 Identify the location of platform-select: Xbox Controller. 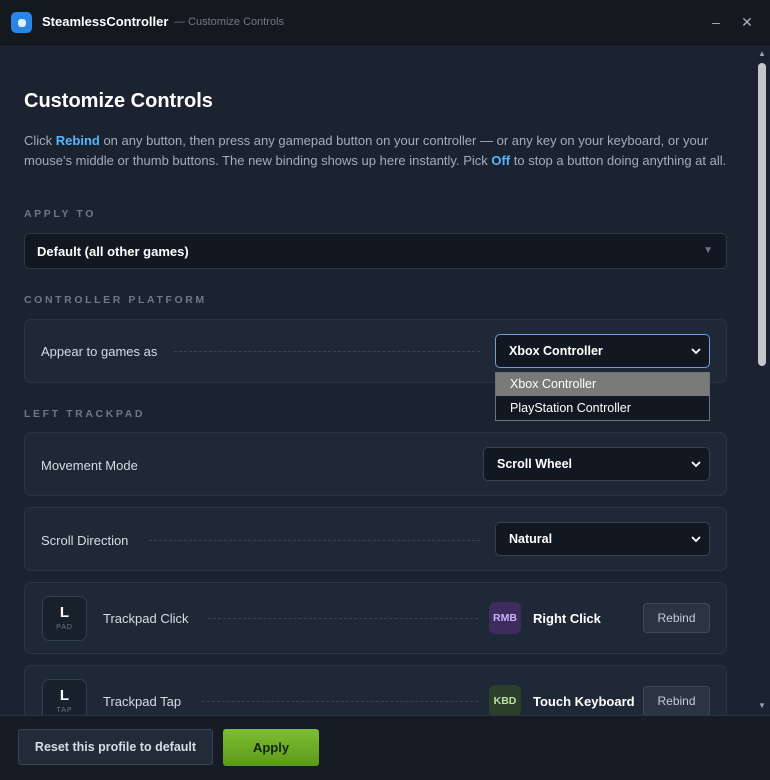
(602, 351).